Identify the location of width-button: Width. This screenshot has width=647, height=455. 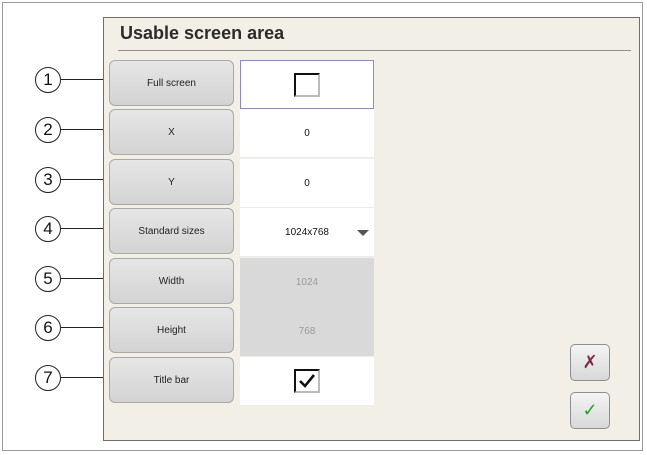
(171, 281).